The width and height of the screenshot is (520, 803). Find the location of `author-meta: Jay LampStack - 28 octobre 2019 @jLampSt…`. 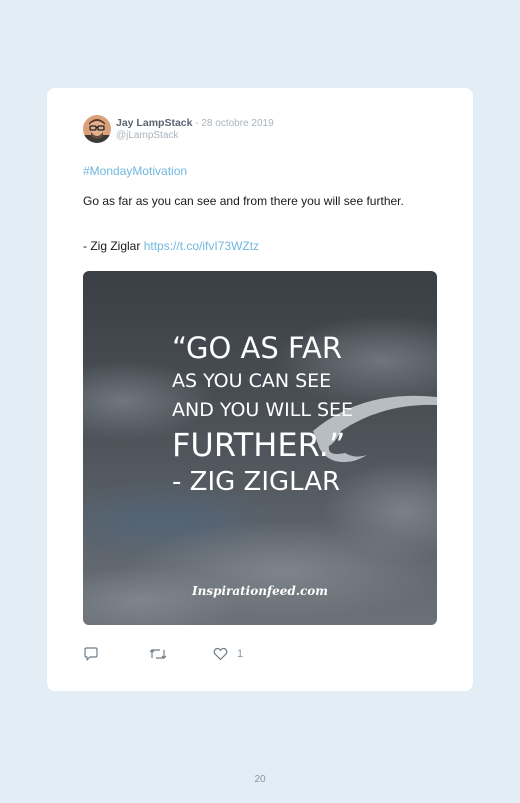

author-meta: Jay LampStack - 28 octobre 2019 @jLampSt… is located at coordinates (195, 129).